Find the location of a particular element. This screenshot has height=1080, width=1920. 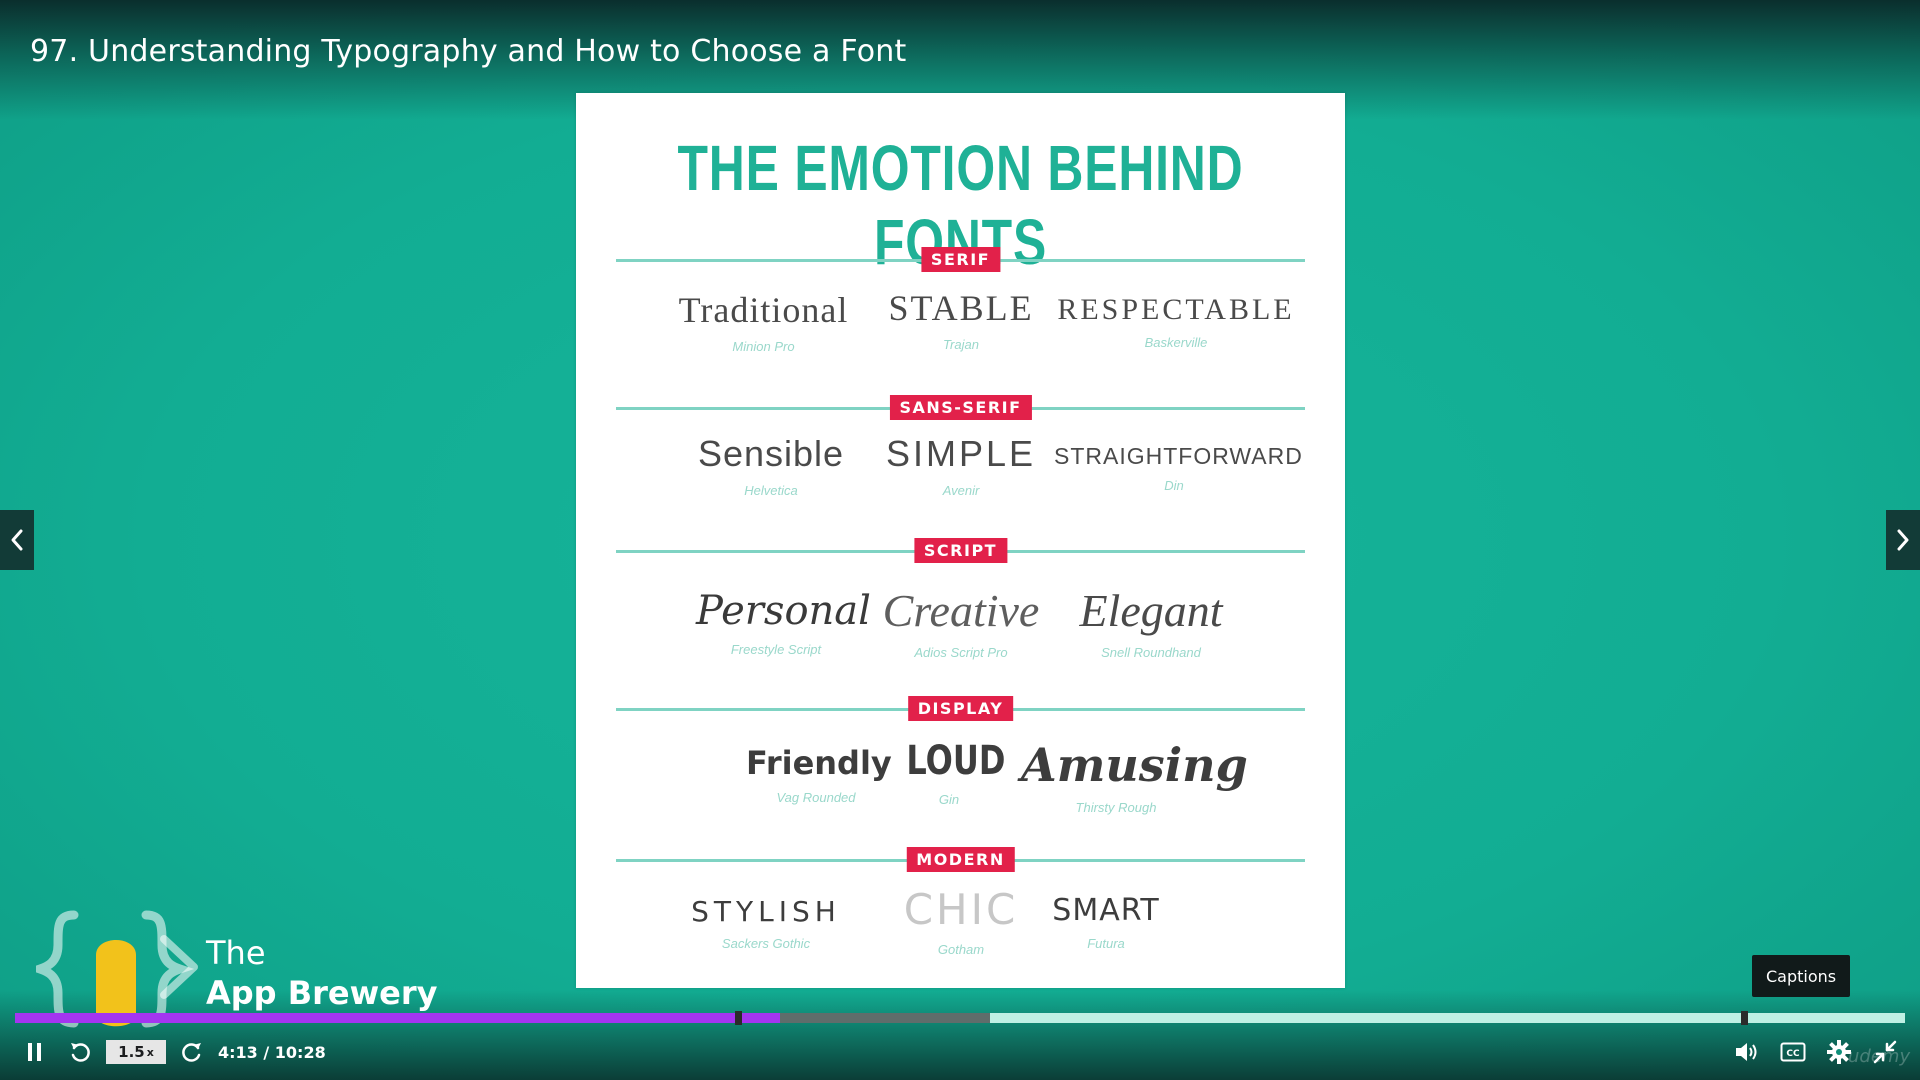

progress-played is located at coordinates (398, 1018).